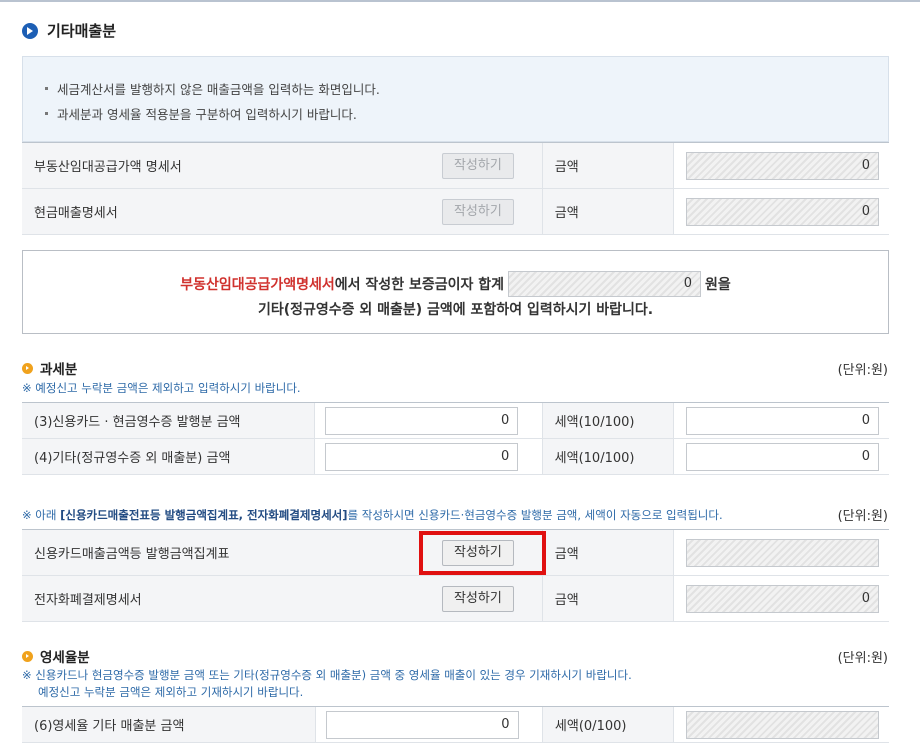 The image size is (920, 748). Describe the element at coordinates (226, 598) in the screenshot. I see `row-label: 전자화폐결제명세서` at that location.